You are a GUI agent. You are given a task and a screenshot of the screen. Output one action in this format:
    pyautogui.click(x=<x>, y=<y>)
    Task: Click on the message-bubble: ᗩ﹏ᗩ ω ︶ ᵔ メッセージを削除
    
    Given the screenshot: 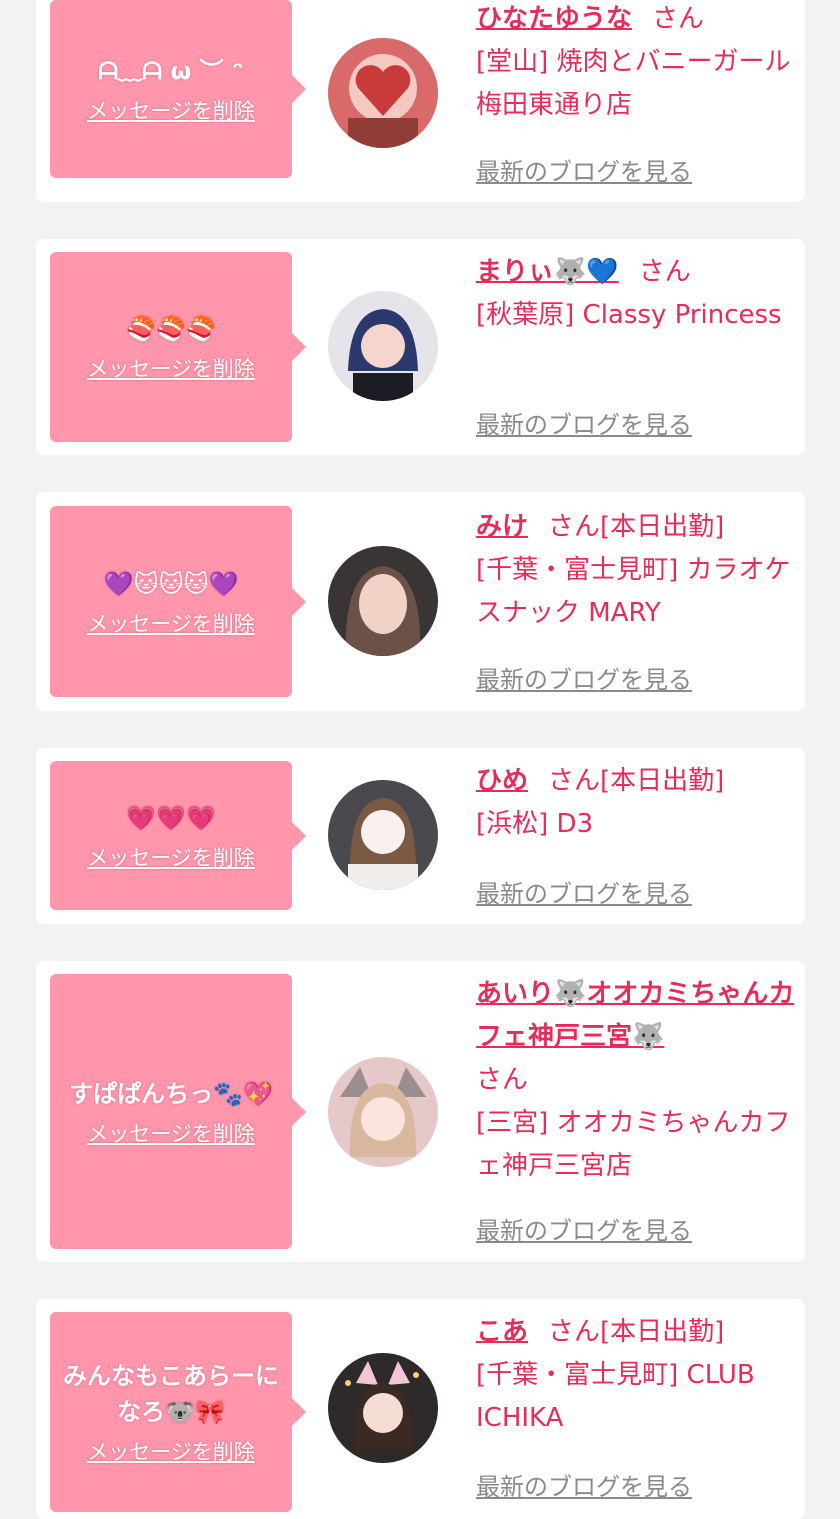 What is the action you would take?
    pyautogui.click(x=178, y=89)
    